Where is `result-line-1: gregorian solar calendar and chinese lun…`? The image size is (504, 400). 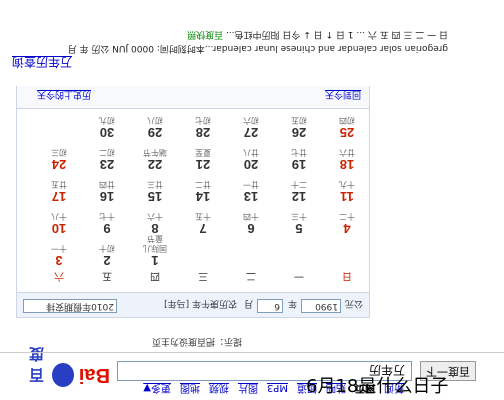
result-line-1: gregorian solar calendar and chinese lun… is located at coordinates (257, 48).